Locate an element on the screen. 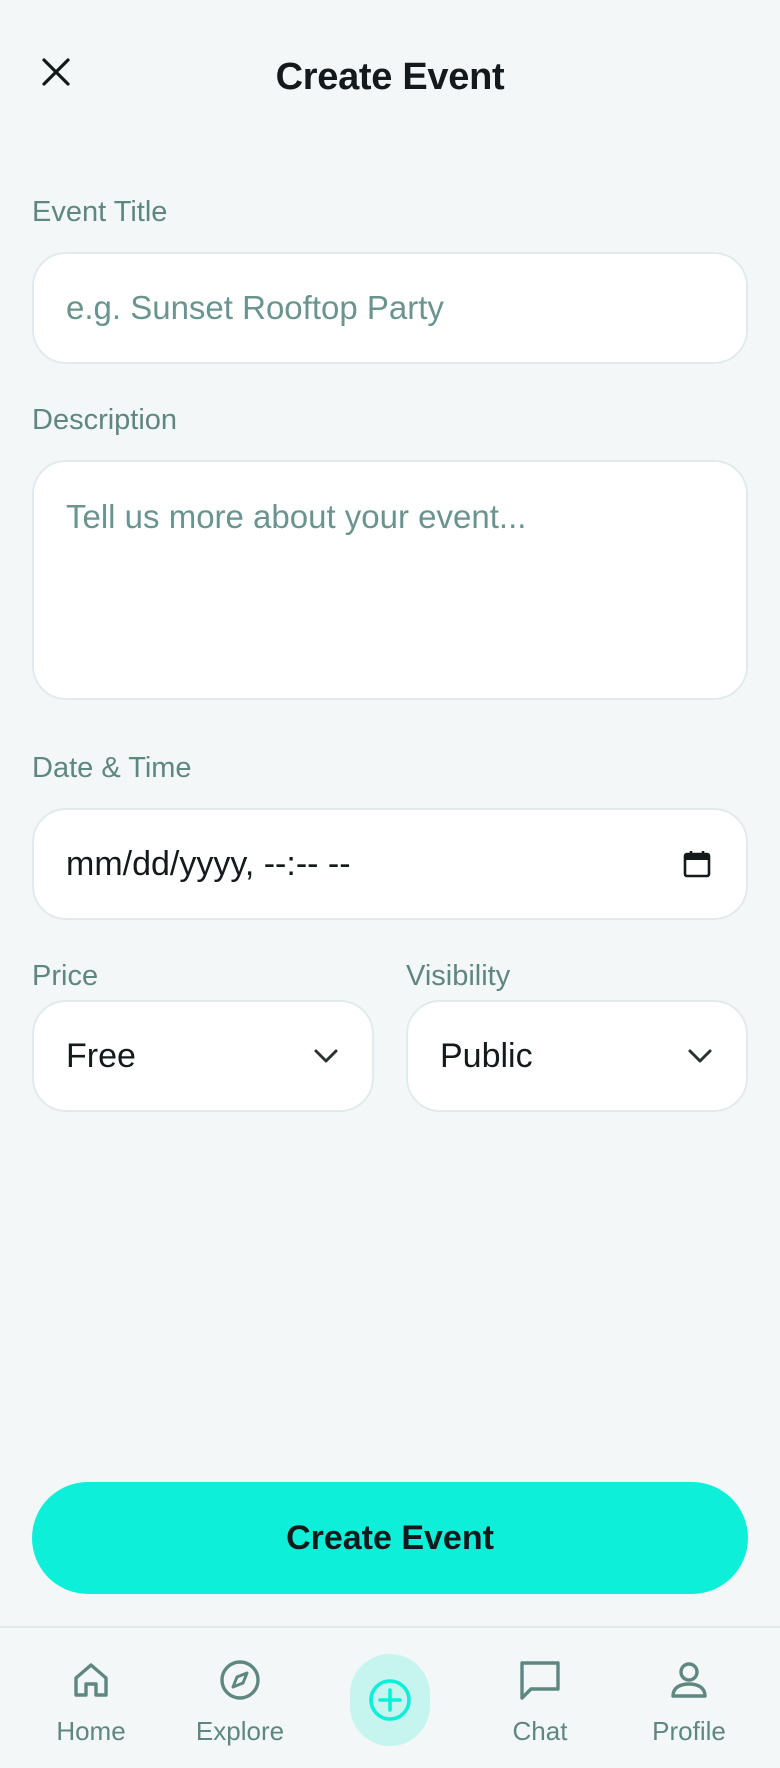 The width and height of the screenshot is (780, 1768). page-title: Create Event is located at coordinates (390, 77).